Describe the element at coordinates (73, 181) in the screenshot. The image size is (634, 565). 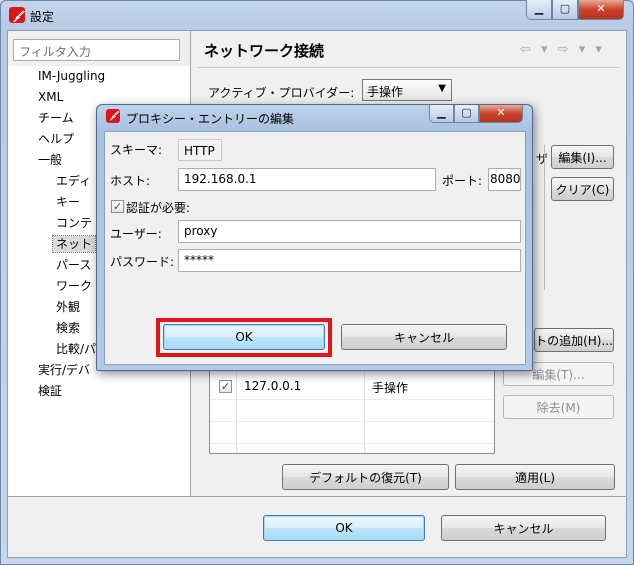
I see `tree-item-editors: エディ` at that location.